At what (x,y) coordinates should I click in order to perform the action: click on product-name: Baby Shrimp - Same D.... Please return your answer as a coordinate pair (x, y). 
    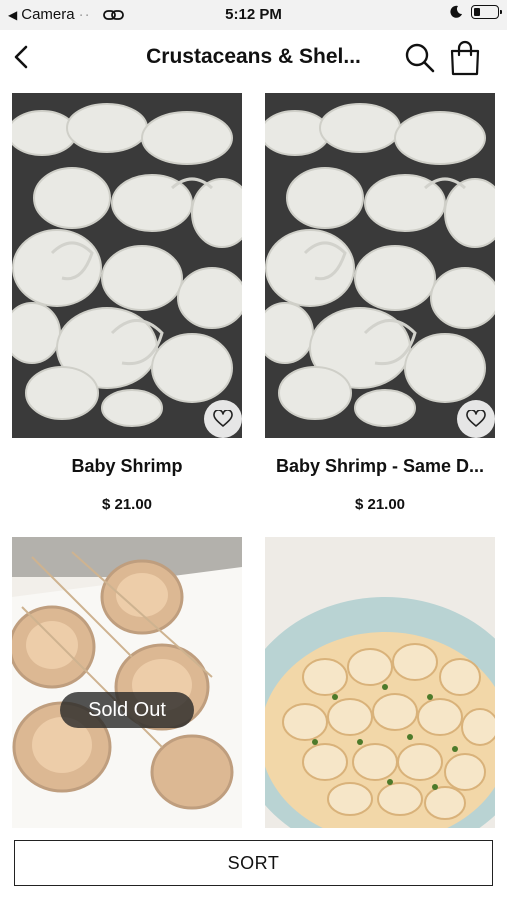
    Looking at the image, I should click on (380, 466).